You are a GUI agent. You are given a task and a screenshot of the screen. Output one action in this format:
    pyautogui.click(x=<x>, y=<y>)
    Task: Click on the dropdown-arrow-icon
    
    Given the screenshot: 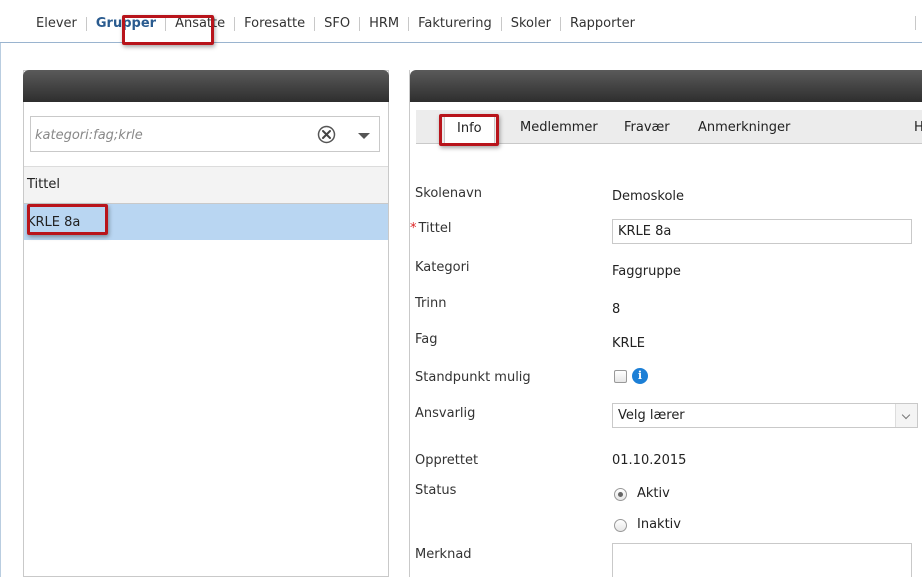 What is the action you would take?
    pyautogui.click(x=364, y=136)
    